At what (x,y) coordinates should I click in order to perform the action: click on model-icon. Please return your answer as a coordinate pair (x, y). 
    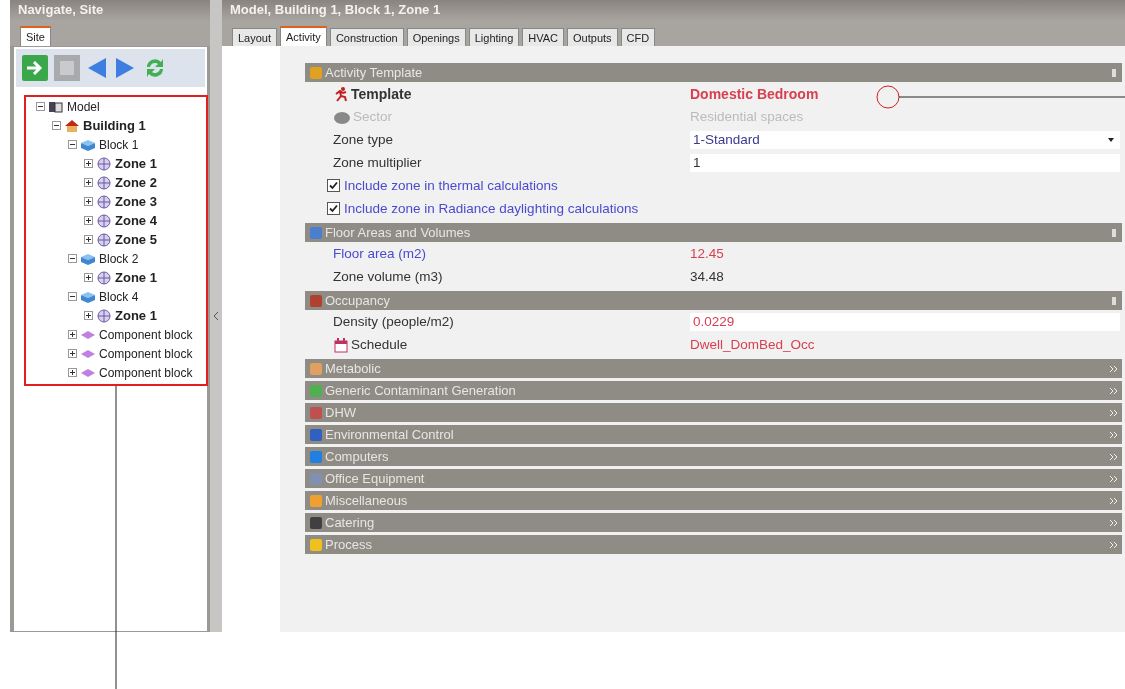
    Looking at the image, I should click on (56, 106).